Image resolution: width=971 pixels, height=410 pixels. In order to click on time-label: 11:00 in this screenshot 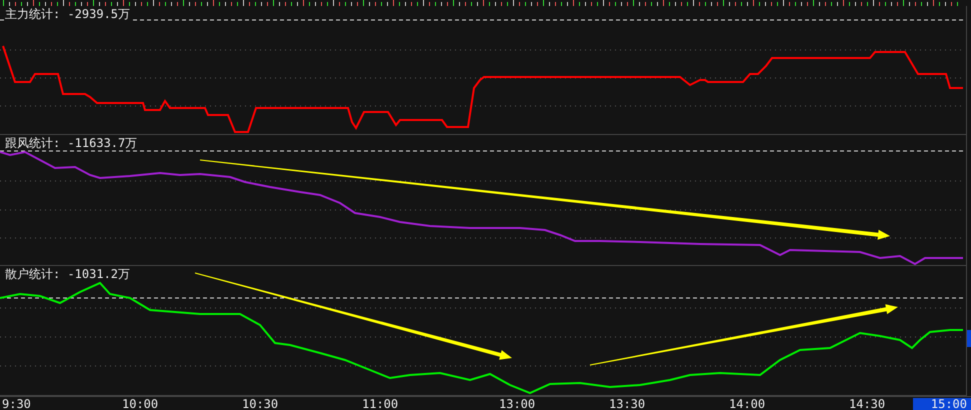, I will do `click(380, 404)`.